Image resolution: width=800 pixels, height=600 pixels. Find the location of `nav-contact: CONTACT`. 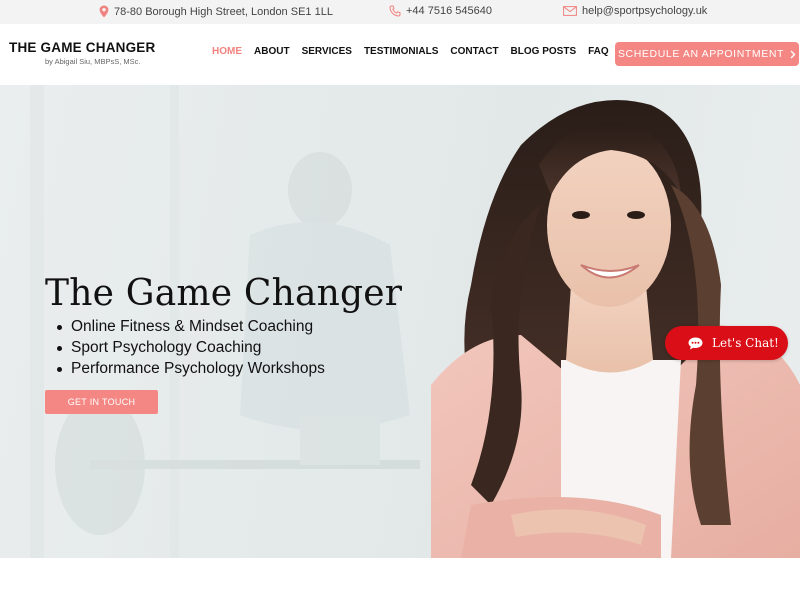

nav-contact: CONTACT is located at coordinates (474, 51).